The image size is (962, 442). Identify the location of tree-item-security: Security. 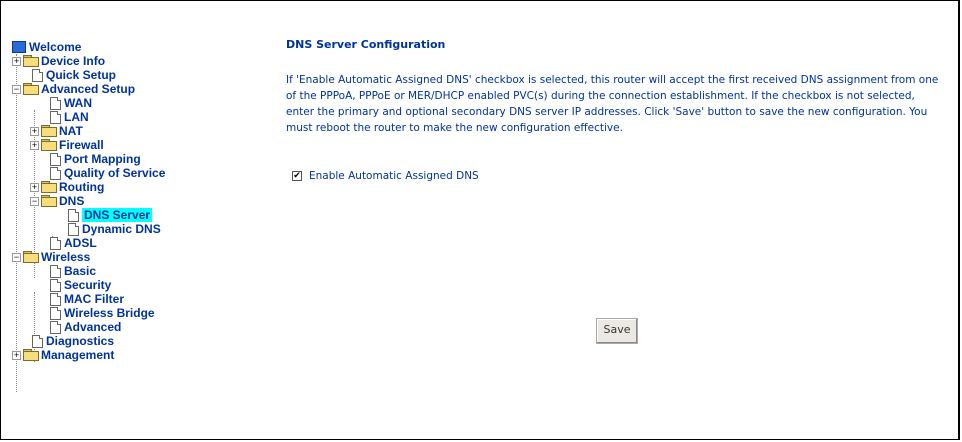
(80, 285).